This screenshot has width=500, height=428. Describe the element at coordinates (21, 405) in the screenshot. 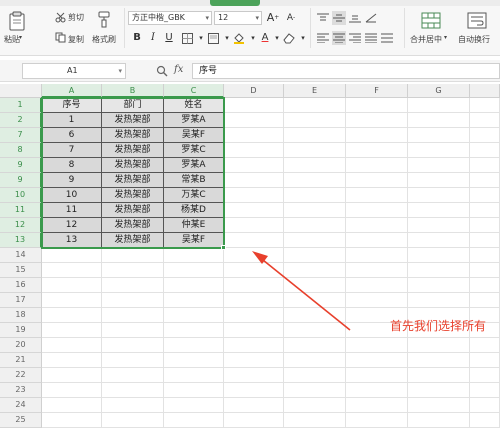

I see `row-header: 24` at that location.